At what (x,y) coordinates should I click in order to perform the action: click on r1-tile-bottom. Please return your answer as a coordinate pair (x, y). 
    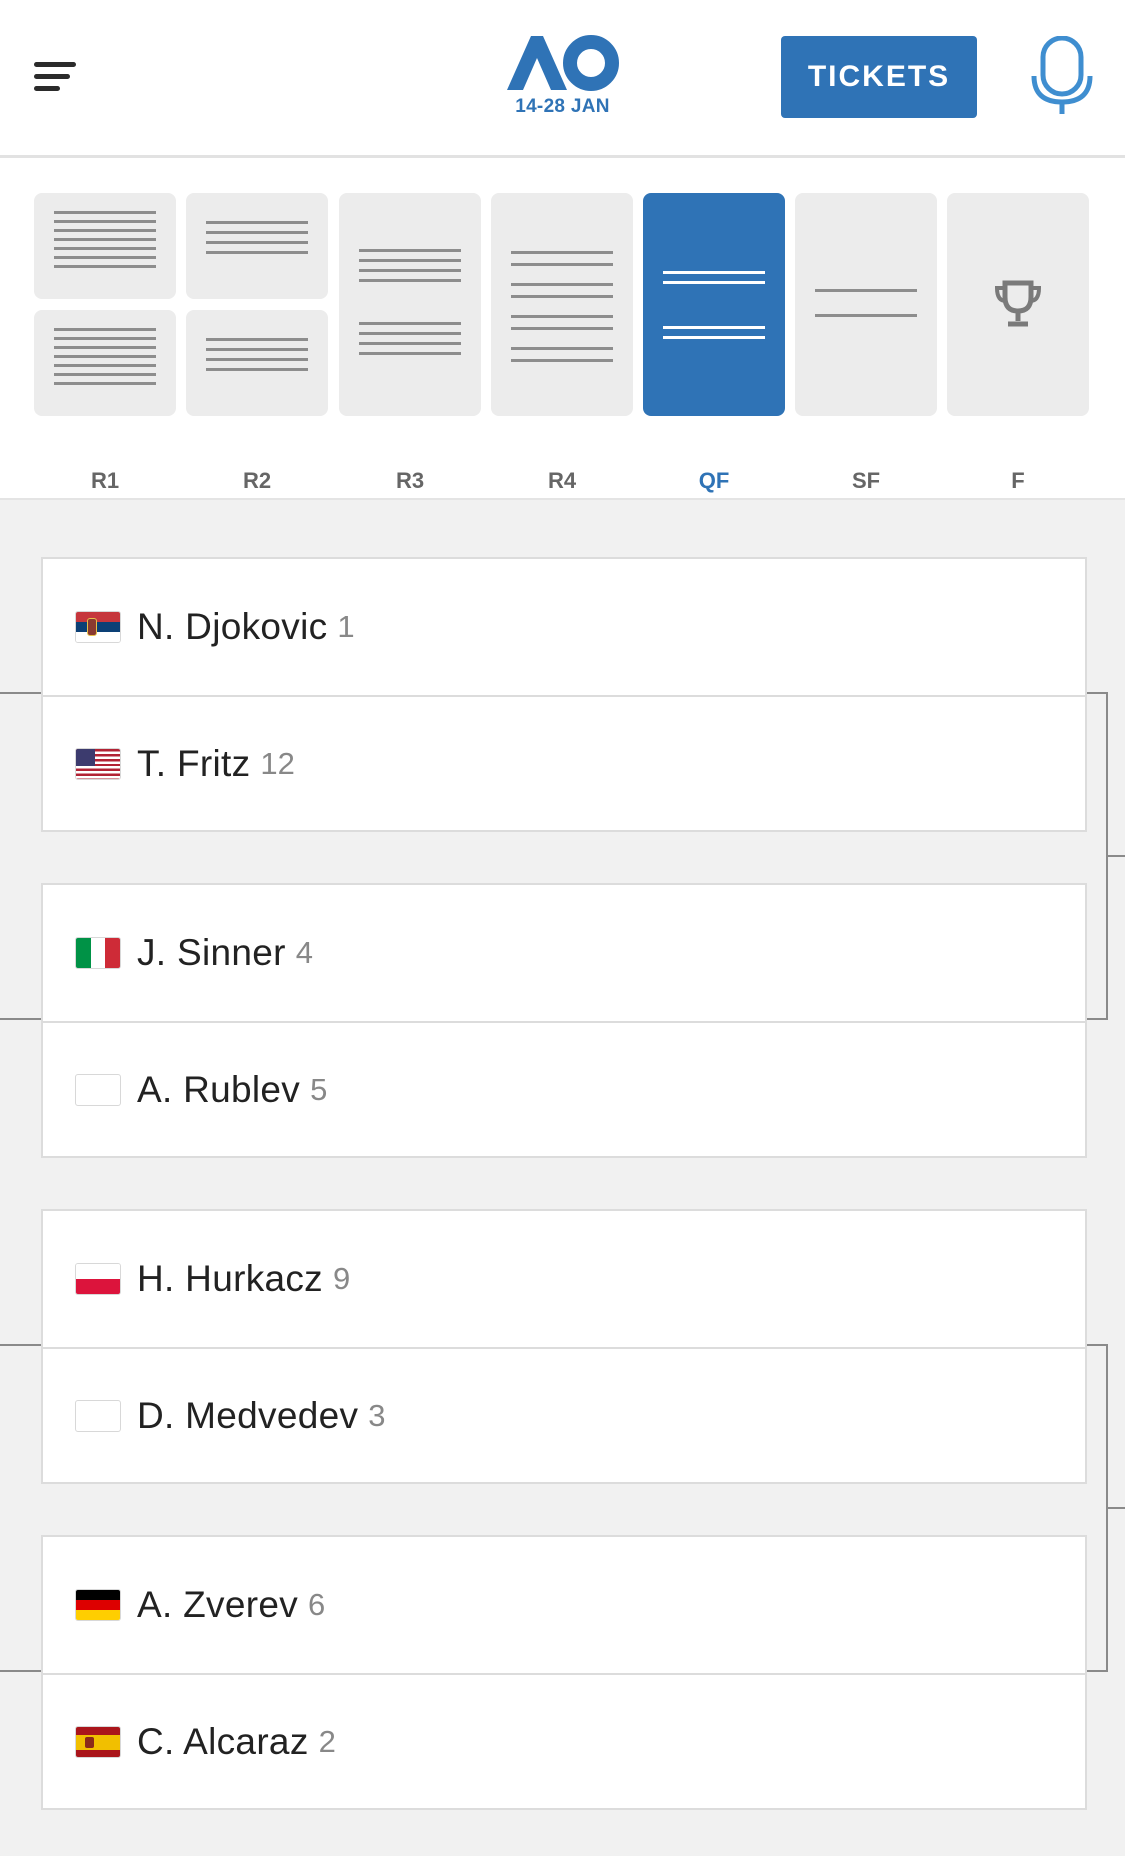
    Looking at the image, I should click on (105, 363).